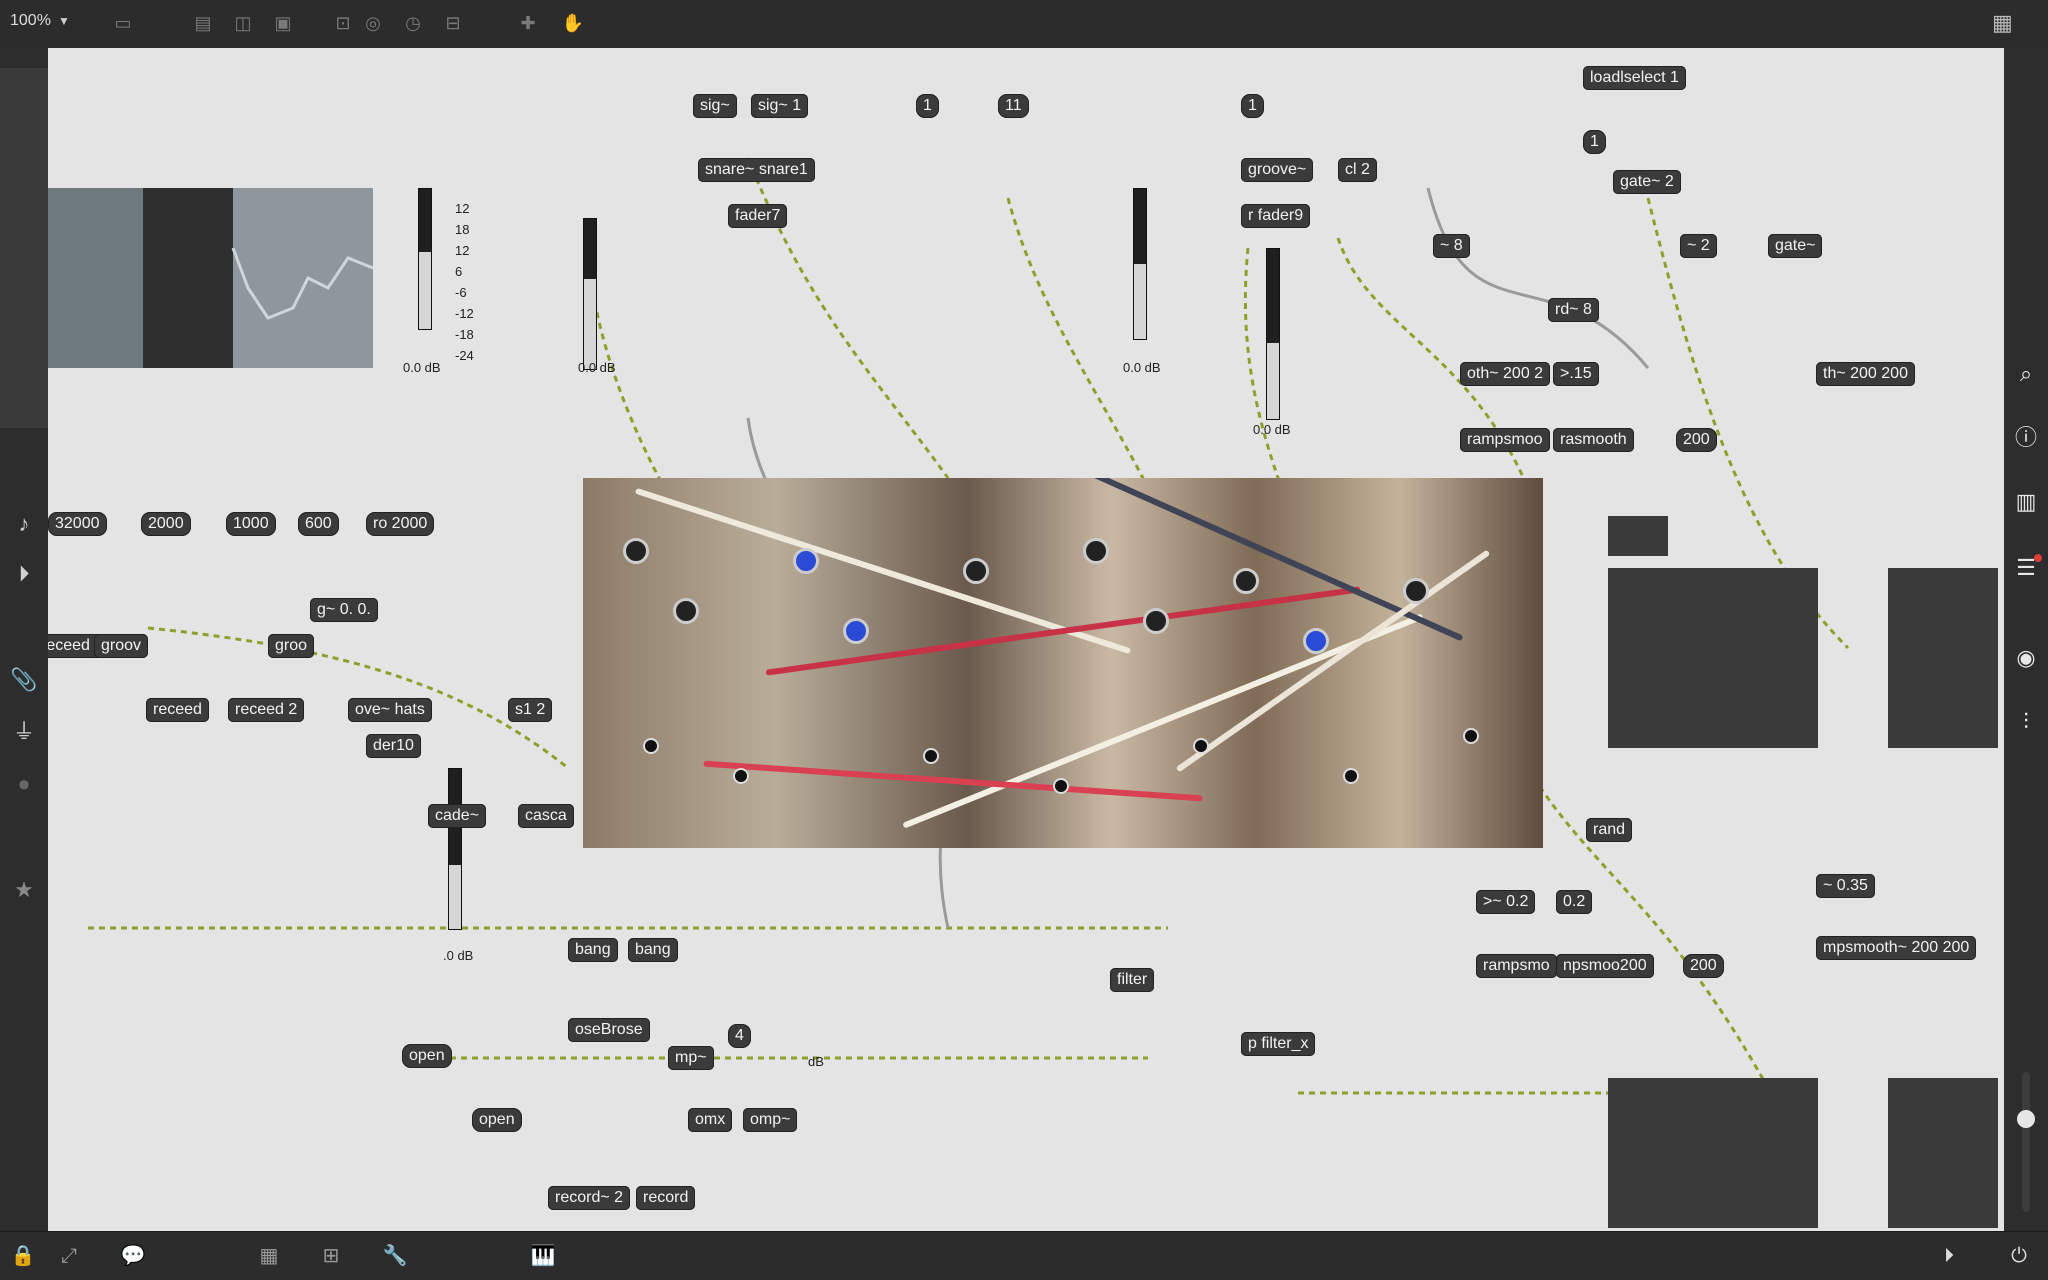  I want to click on cl-object: cl 2, so click(1357, 170).